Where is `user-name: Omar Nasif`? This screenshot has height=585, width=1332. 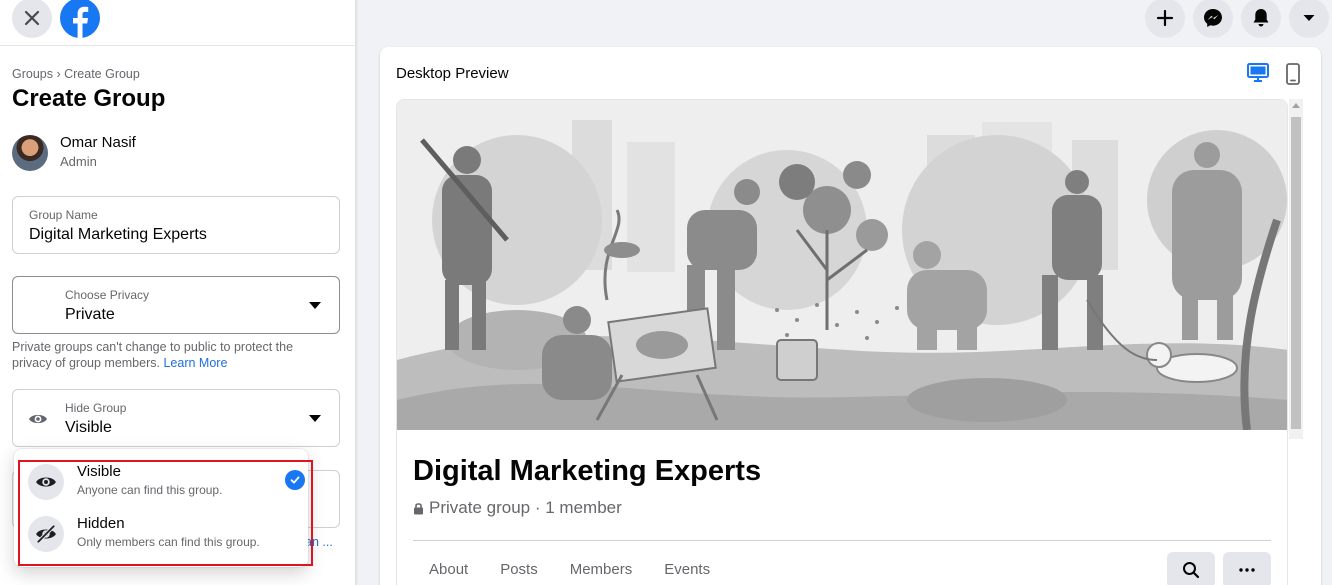
user-name: Omar Nasif is located at coordinates (98, 142).